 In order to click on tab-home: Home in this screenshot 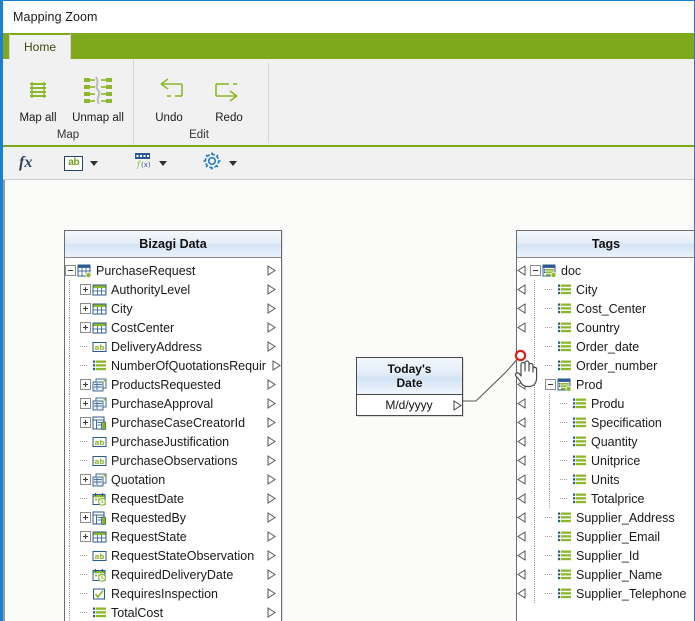, I will do `click(40, 46)`.